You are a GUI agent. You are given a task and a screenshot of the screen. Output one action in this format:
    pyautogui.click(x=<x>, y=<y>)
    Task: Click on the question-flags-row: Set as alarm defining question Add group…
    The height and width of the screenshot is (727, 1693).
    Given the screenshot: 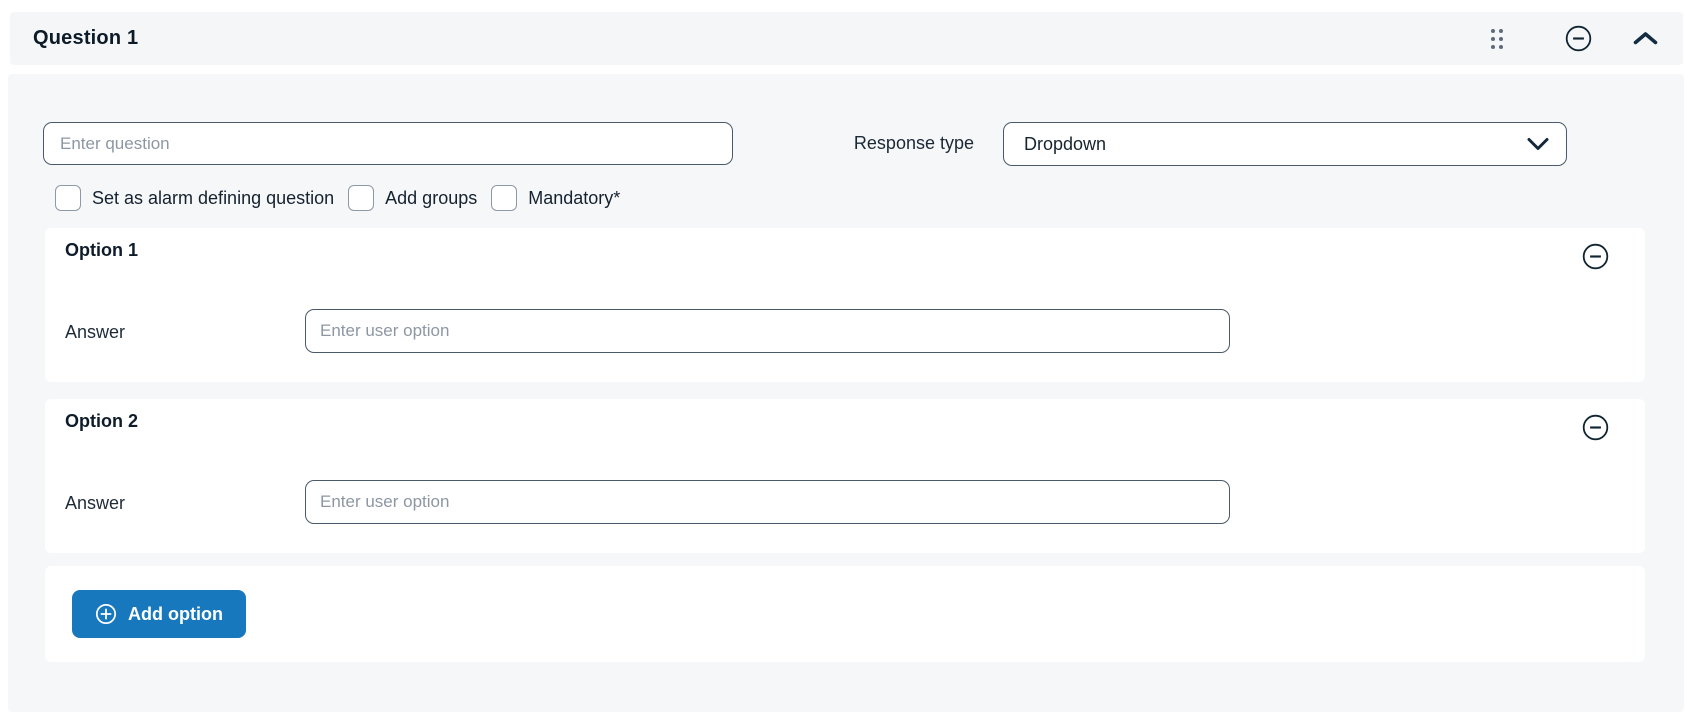 What is the action you would take?
    pyautogui.click(x=337, y=198)
    